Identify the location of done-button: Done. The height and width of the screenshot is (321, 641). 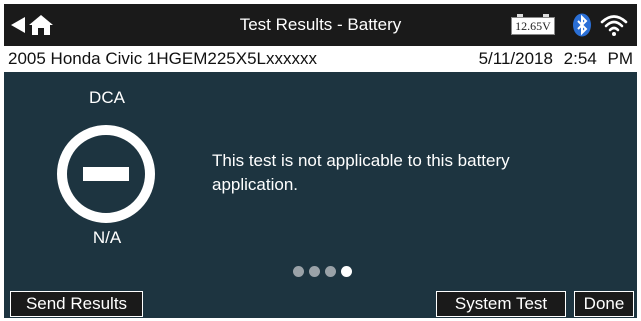
(604, 304).